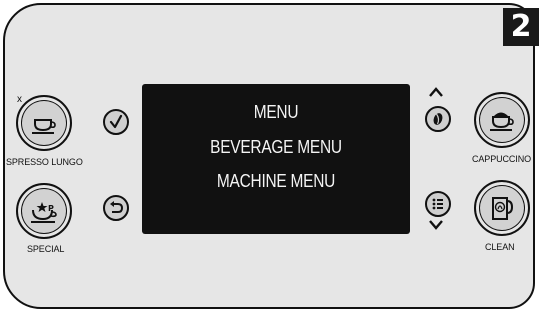 Image resolution: width=543 pixels, height=316 pixels. I want to click on cappuccino-button, so click(502, 120).